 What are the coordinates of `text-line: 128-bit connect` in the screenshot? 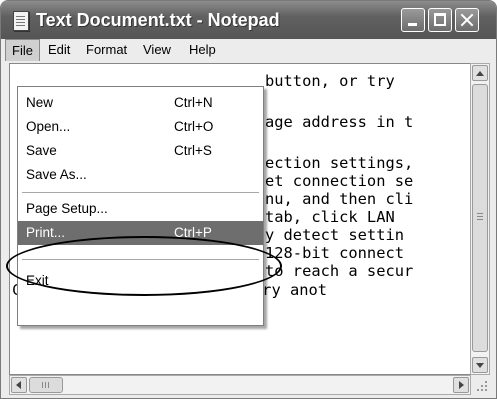 It's located at (334, 253).